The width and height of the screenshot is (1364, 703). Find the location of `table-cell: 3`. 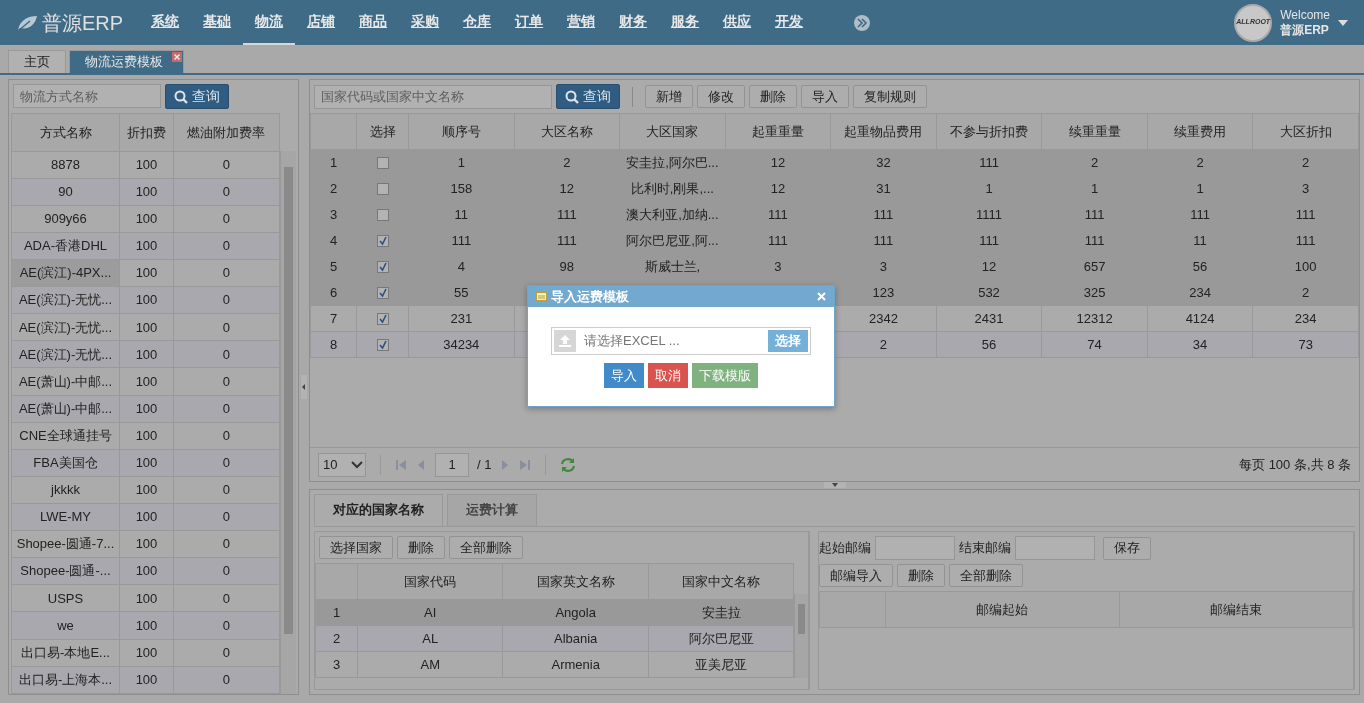

table-cell: 3 is located at coordinates (883, 266).